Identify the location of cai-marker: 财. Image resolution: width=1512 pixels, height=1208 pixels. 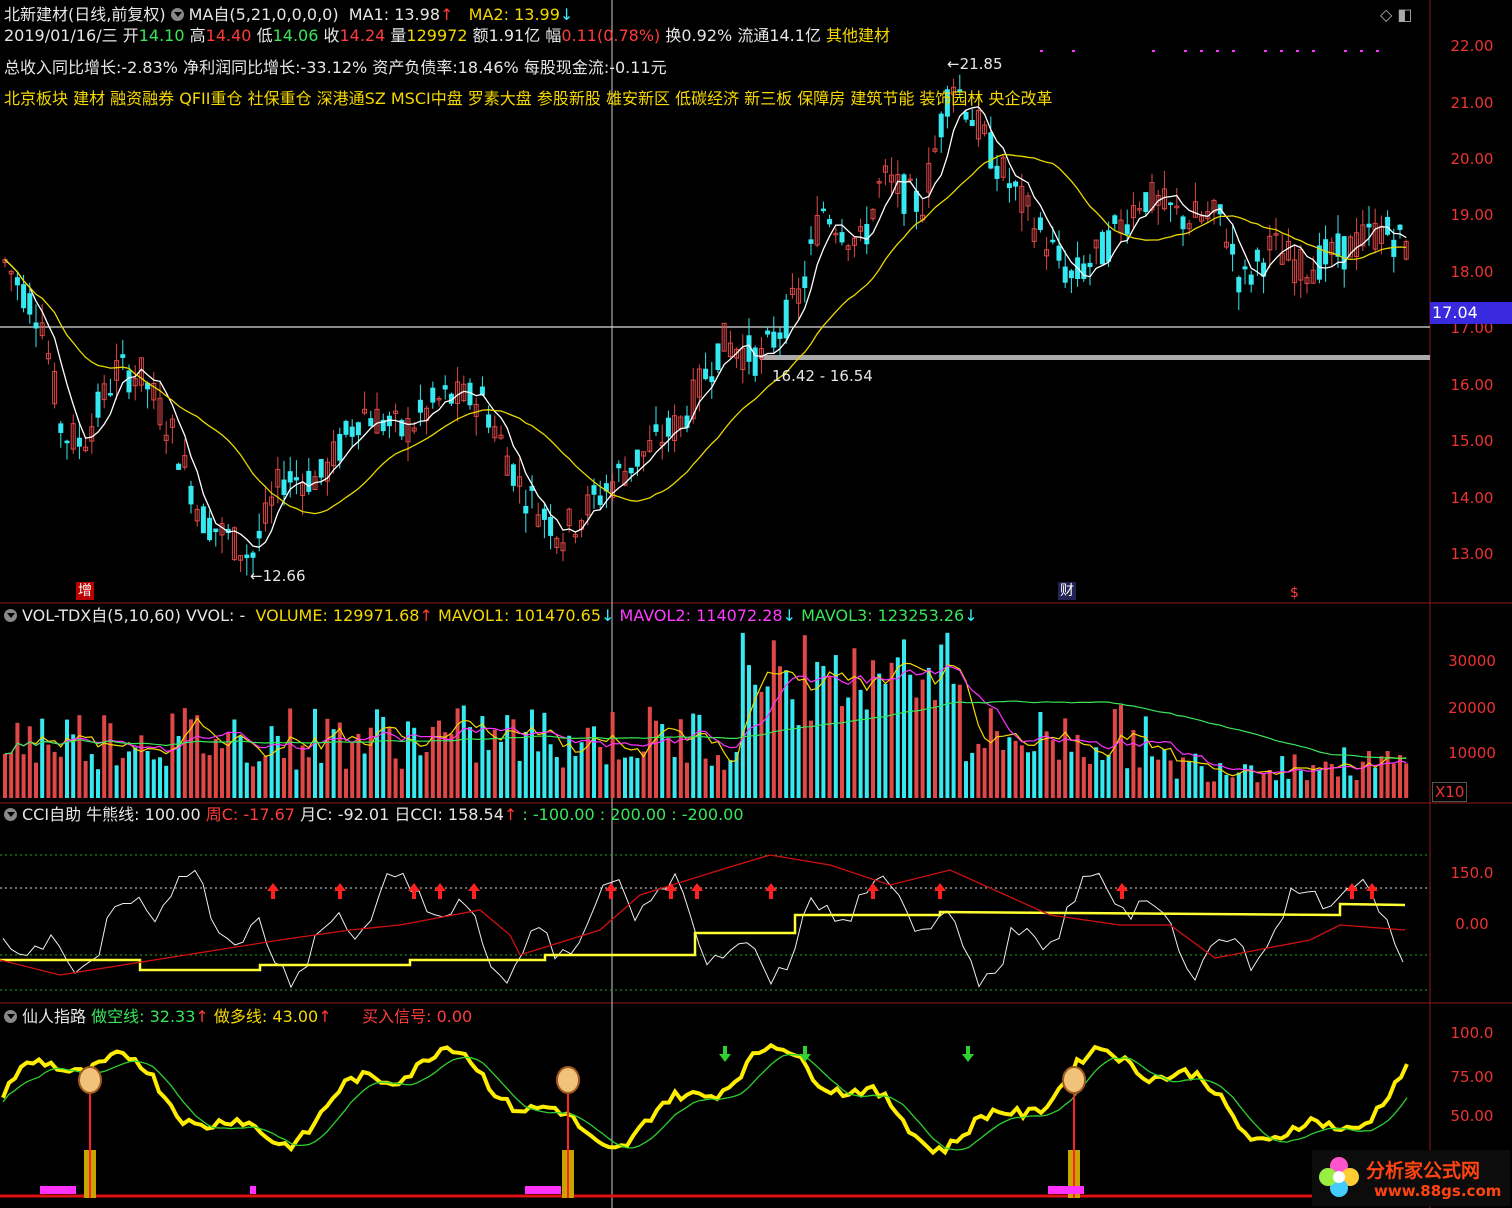
(1067, 591).